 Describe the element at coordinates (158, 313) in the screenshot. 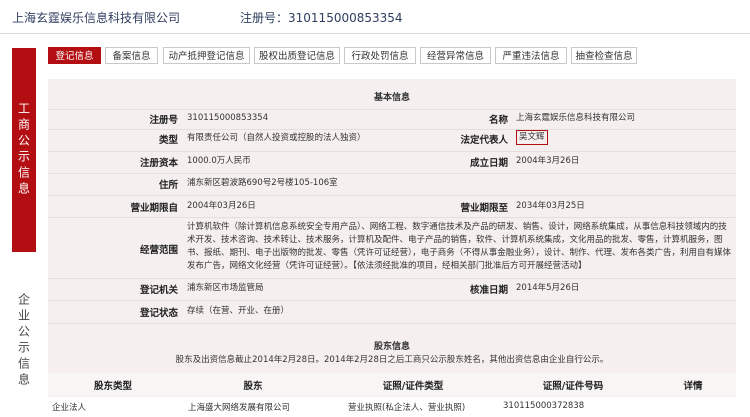

I see `status-label: 登记状态` at that location.